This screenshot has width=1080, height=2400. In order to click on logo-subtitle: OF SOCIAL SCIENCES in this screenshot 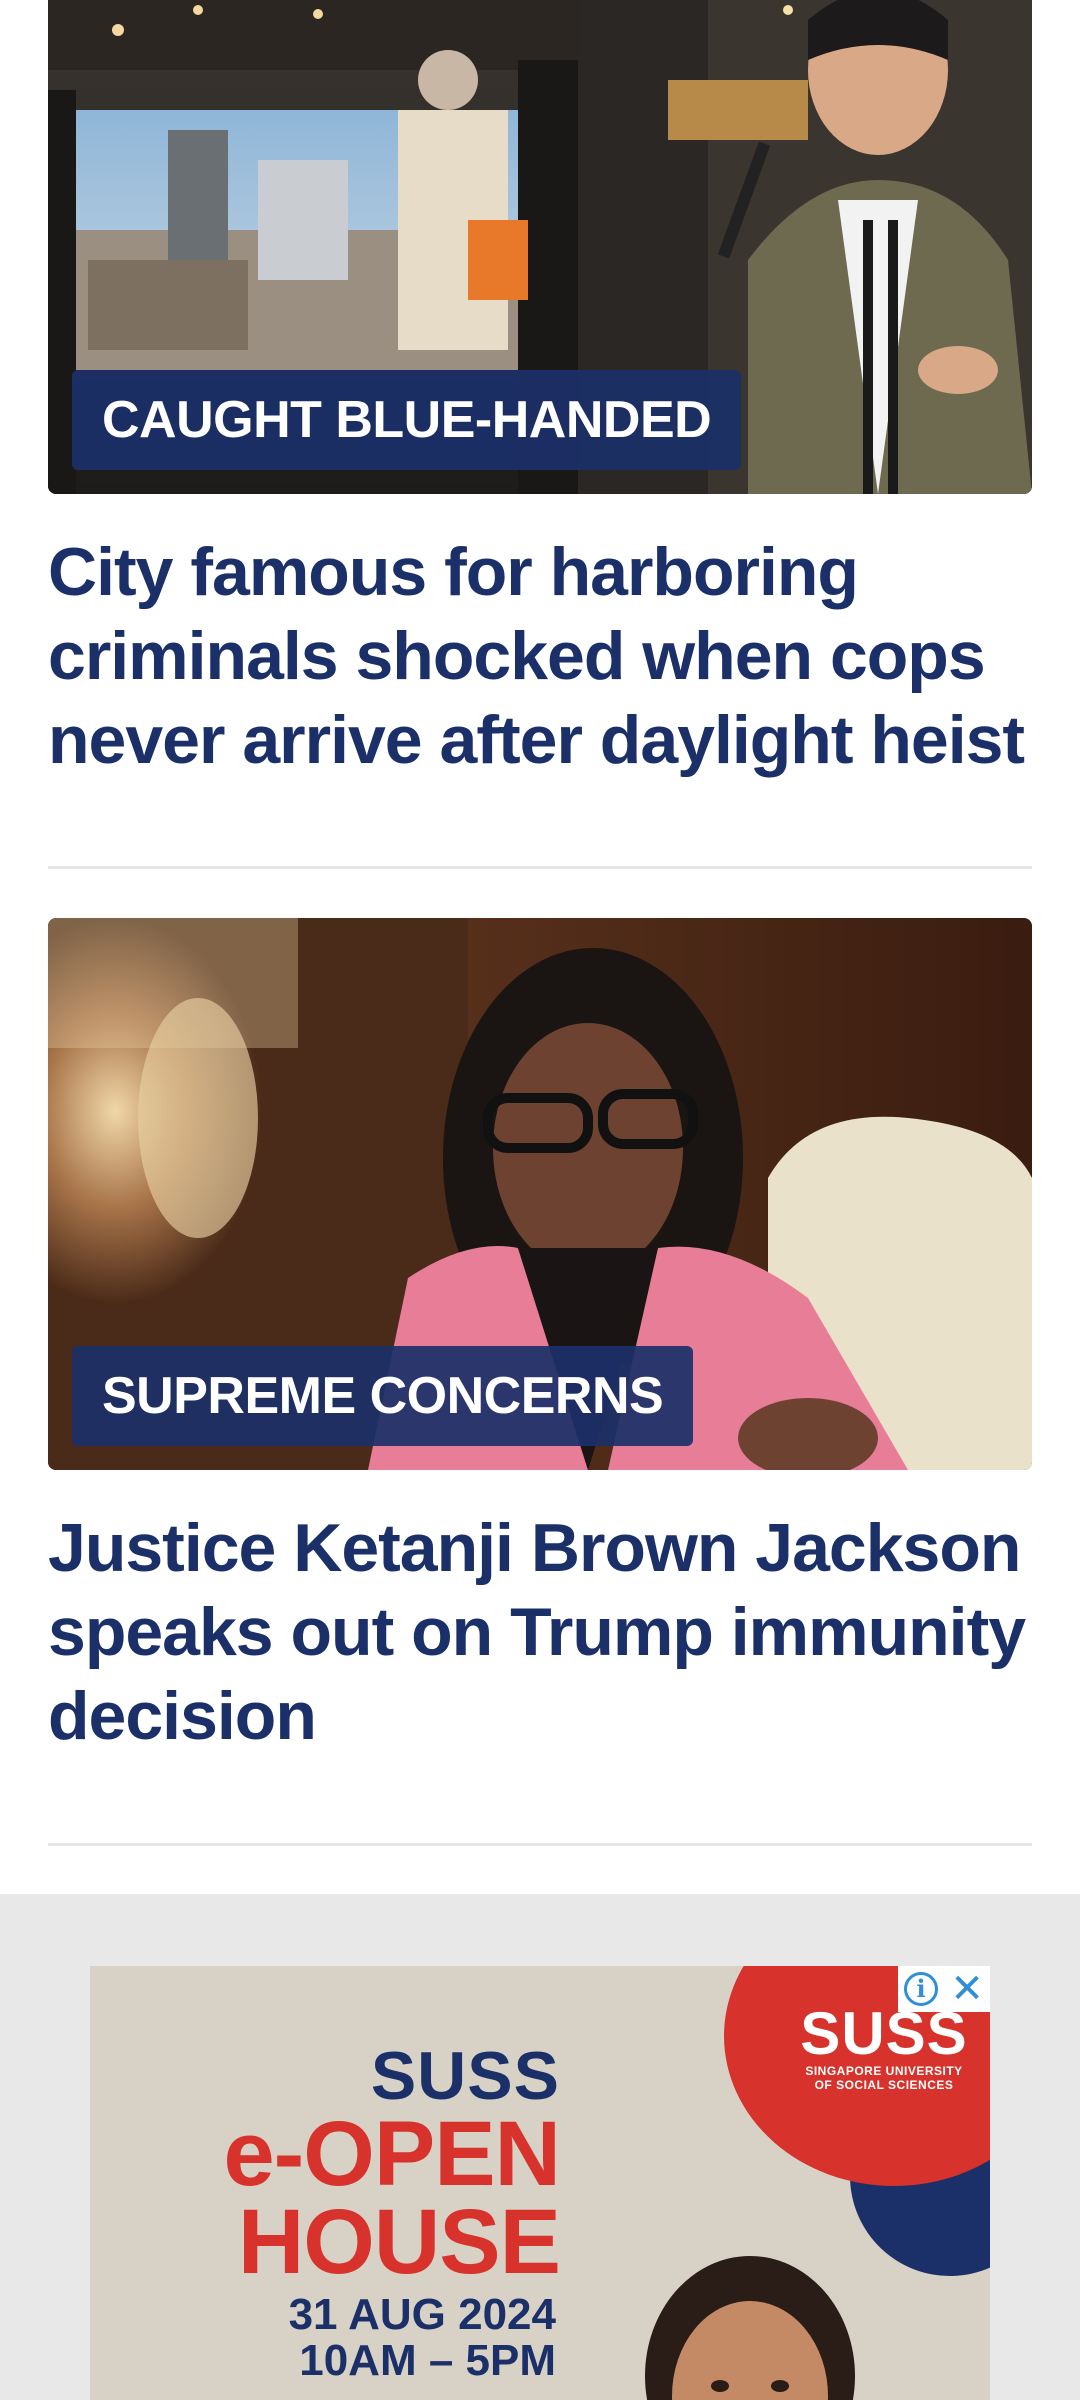, I will do `click(884, 2085)`.